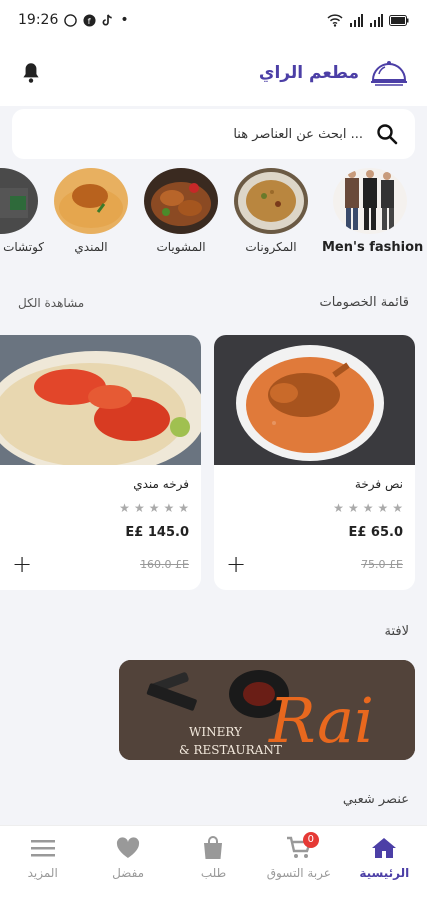 This screenshot has height=900, width=427. What do you see at coordinates (213, 799) in the screenshot?
I see `popular-section-header: عنصر شعبي` at bounding box center [213, 799].